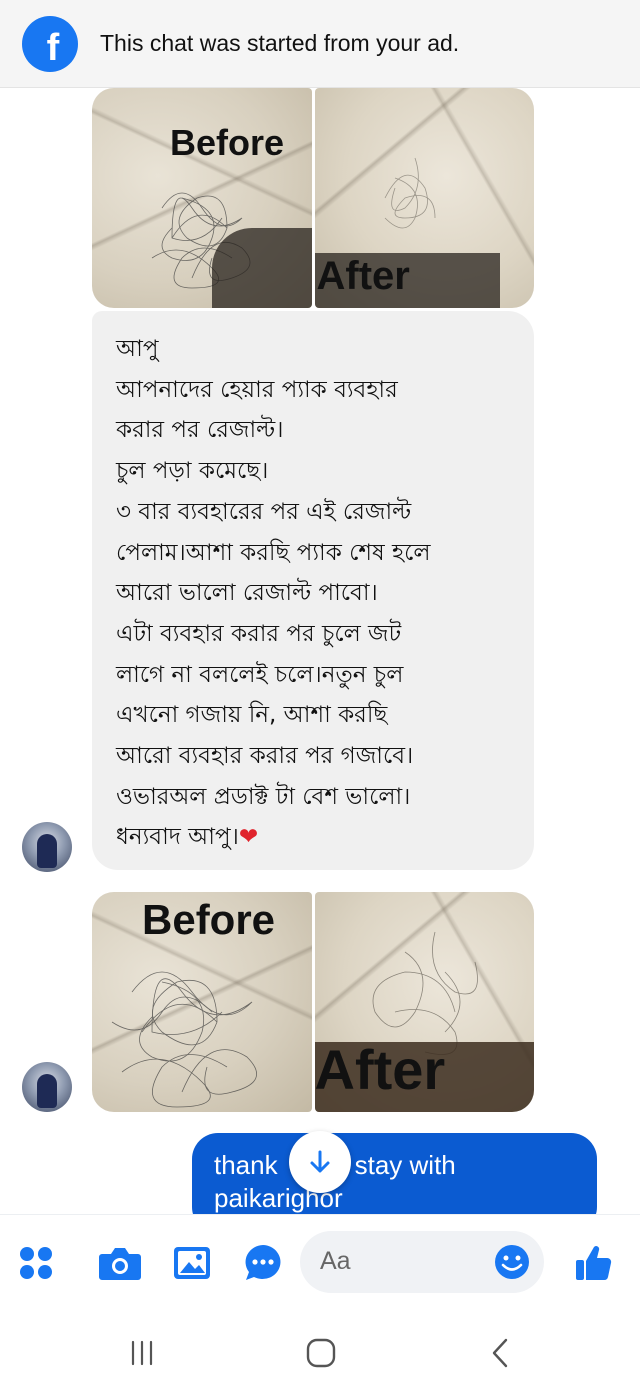 This screenshot has width=640, height=1392. Describe the element at coordinates (187, 837) in the screenshot. I see `message-line-last: ধন্যবাদ আপু।❤` at that location.